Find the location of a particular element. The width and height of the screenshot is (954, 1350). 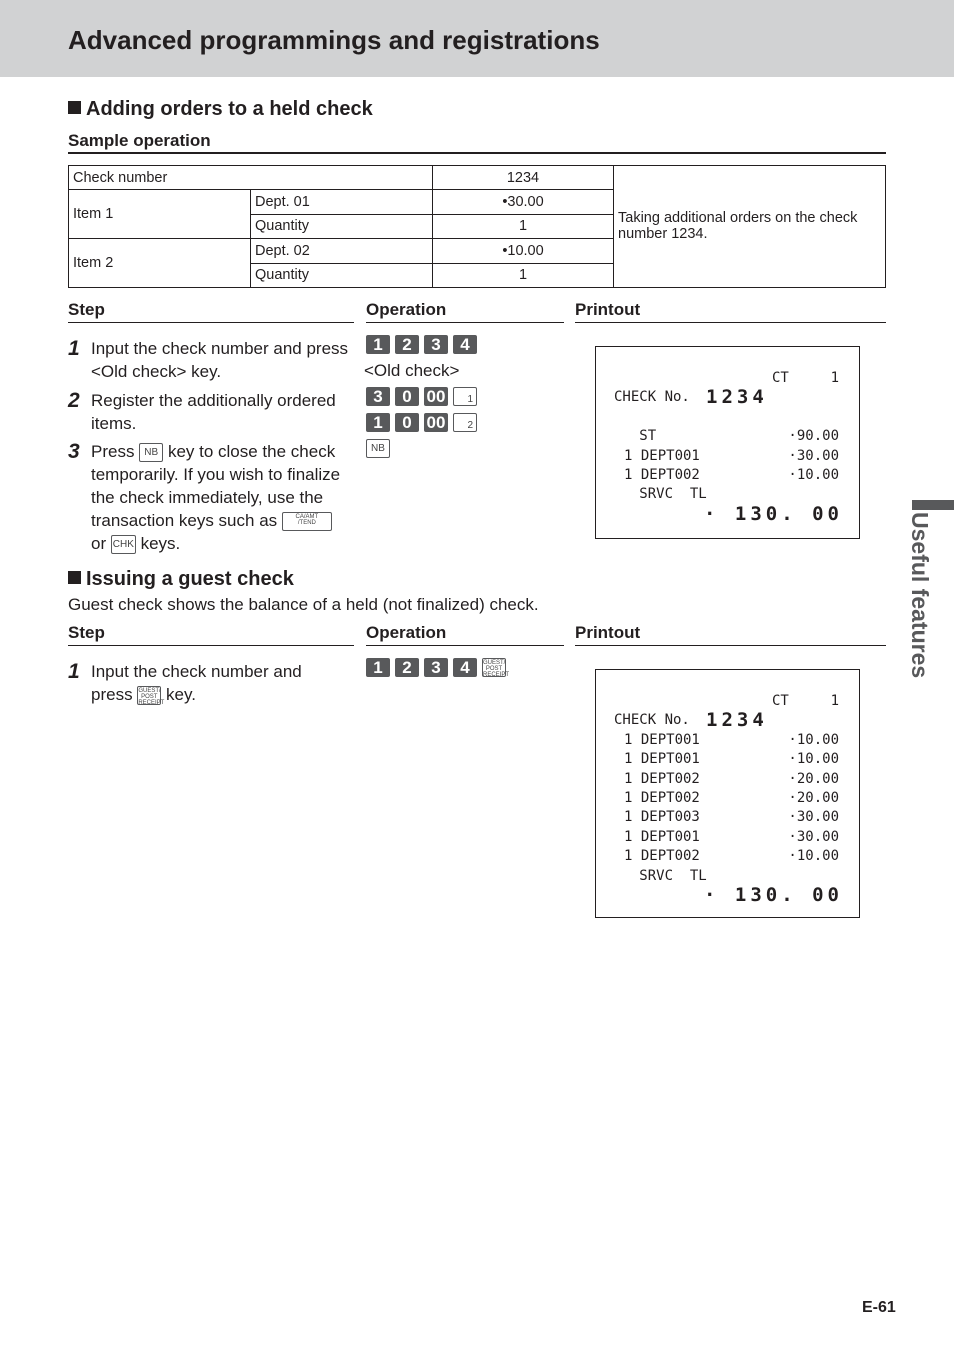

dept-key-1: 1 is located at coordinates (465, 396).